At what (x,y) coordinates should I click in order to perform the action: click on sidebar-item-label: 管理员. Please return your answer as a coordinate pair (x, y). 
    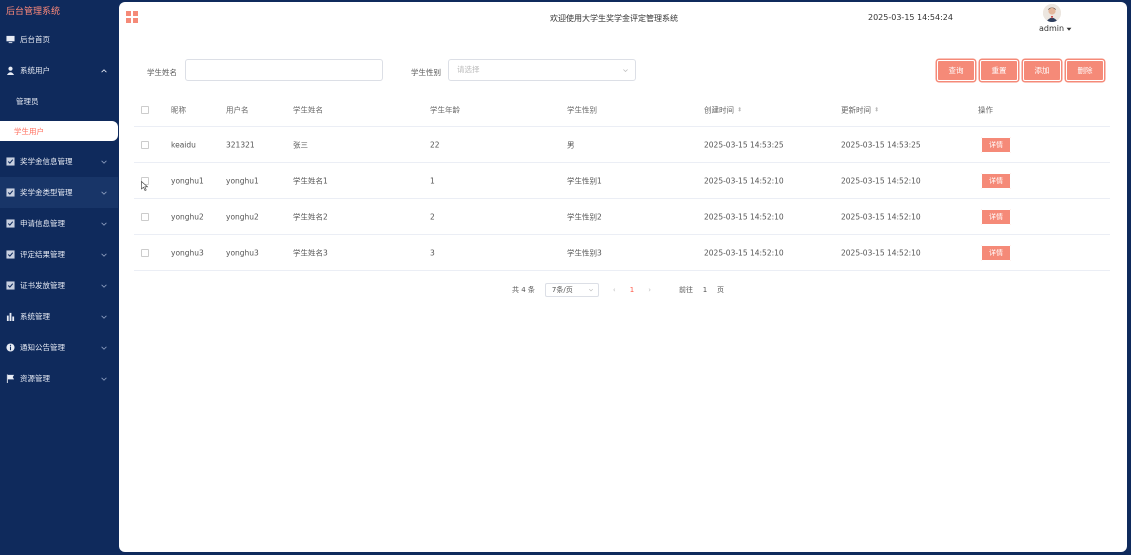
    Looking at the image, I should click on (27, 101).